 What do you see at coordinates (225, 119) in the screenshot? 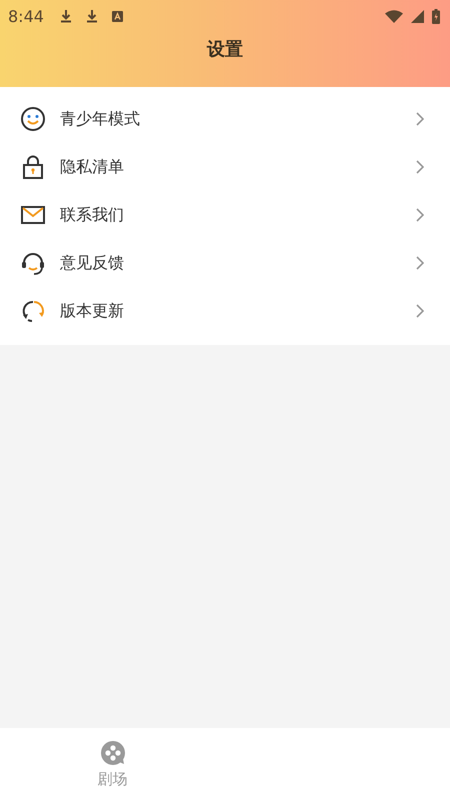
I see `settings-item: 青少年模式` at bounding box center [225, 119].